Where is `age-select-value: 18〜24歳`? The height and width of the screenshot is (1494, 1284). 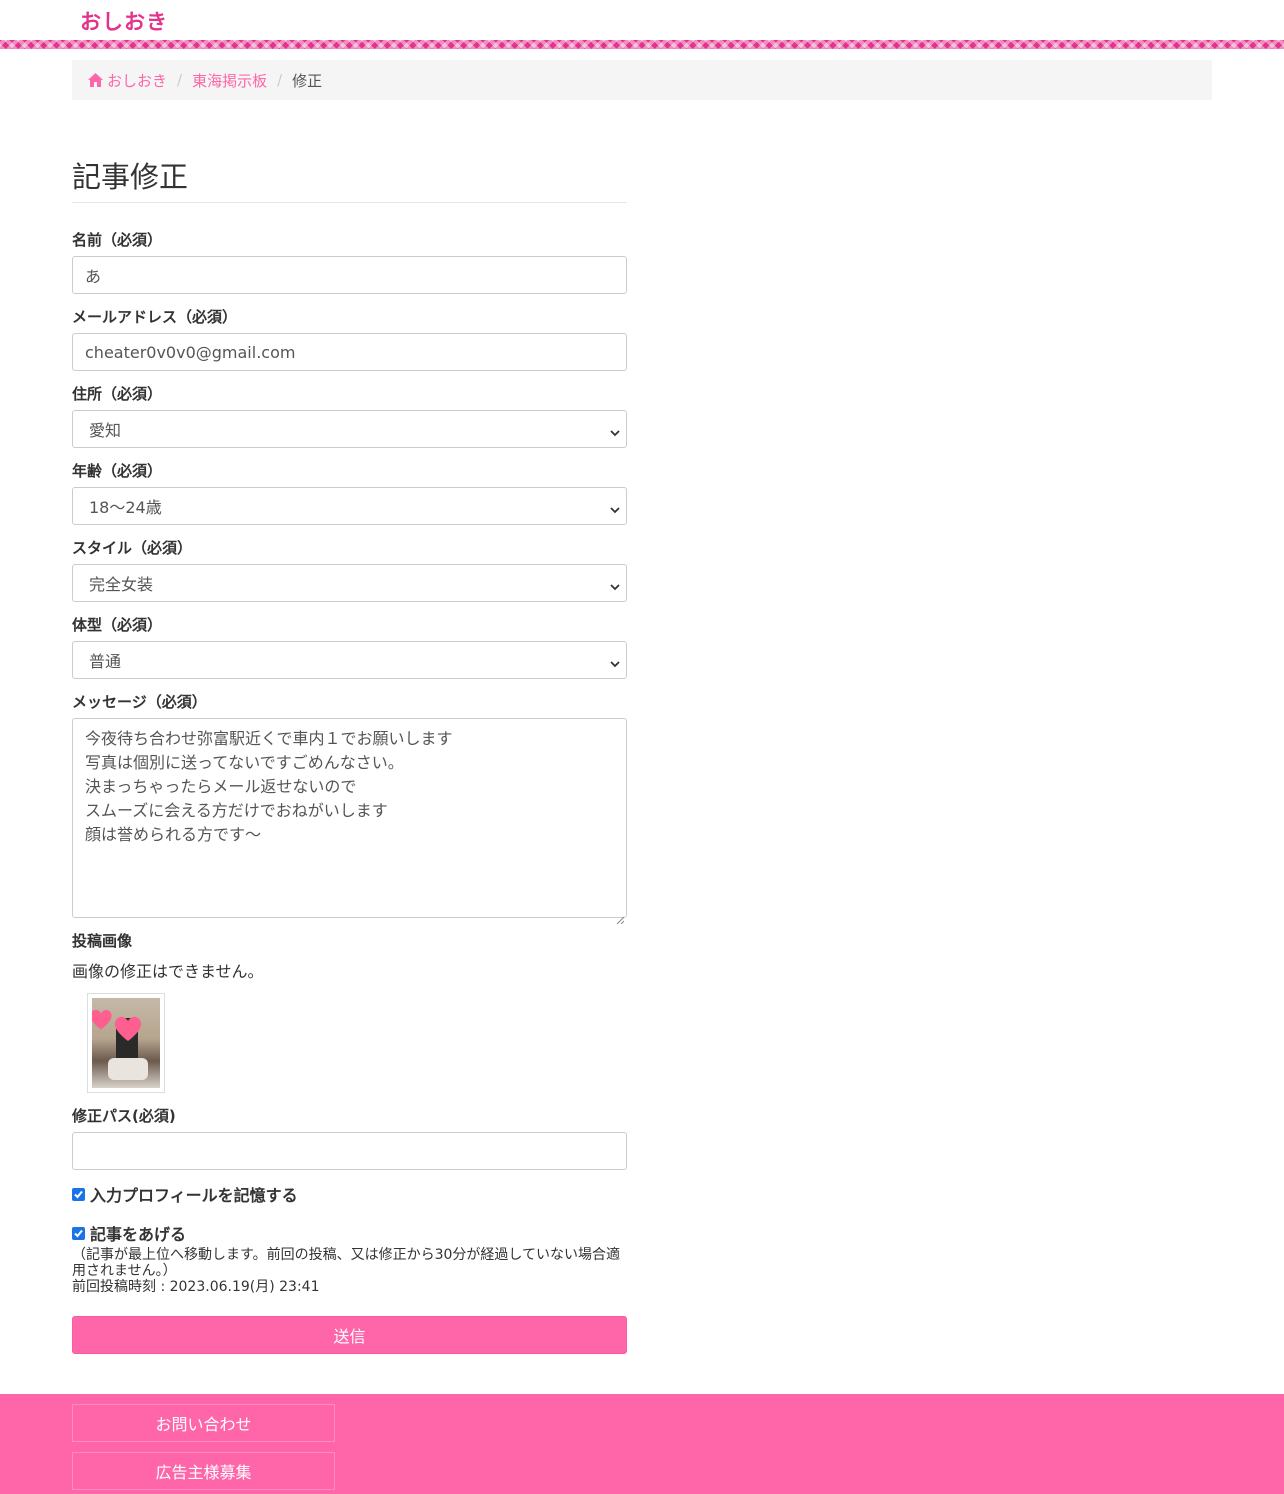
age-select-value: 18〜24歳 is located at coordinates (125, 507).